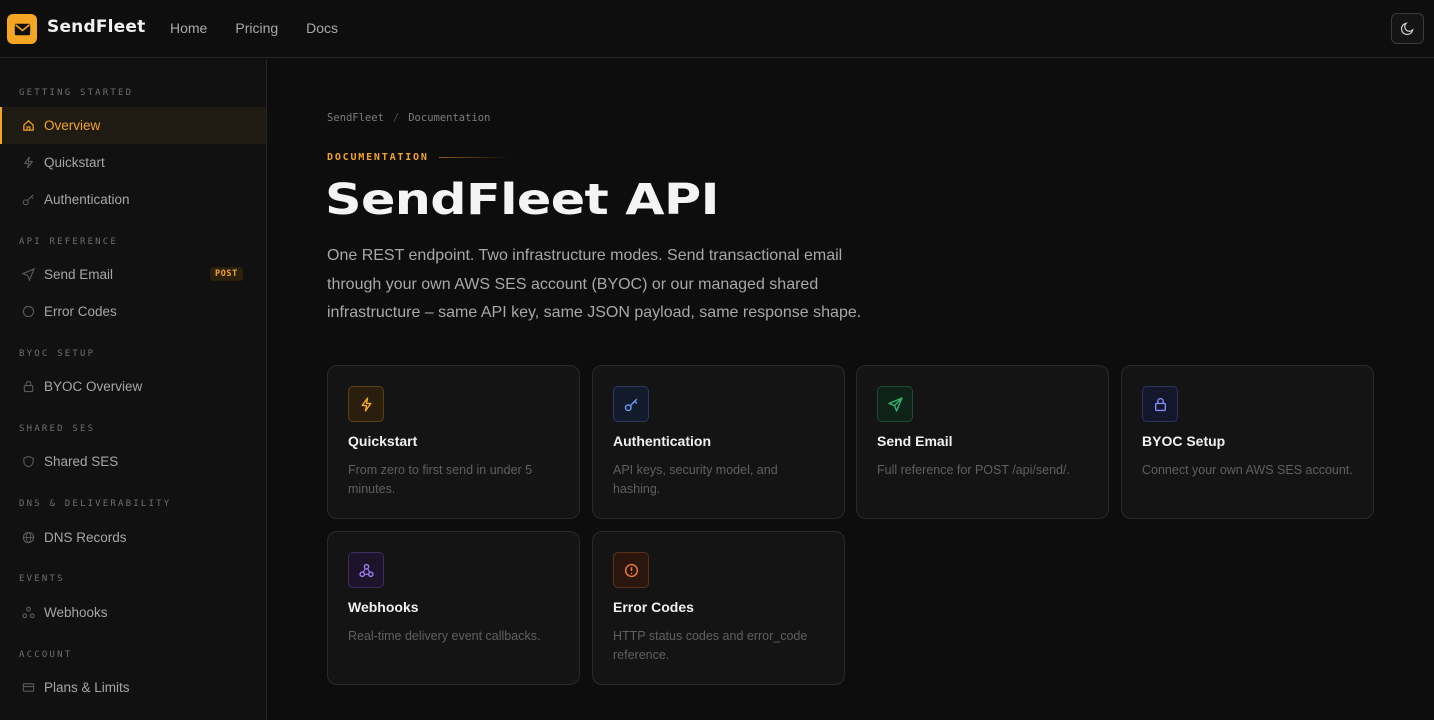  I want to click on top-nav: Home Pricing Docs, so click(254, 28).